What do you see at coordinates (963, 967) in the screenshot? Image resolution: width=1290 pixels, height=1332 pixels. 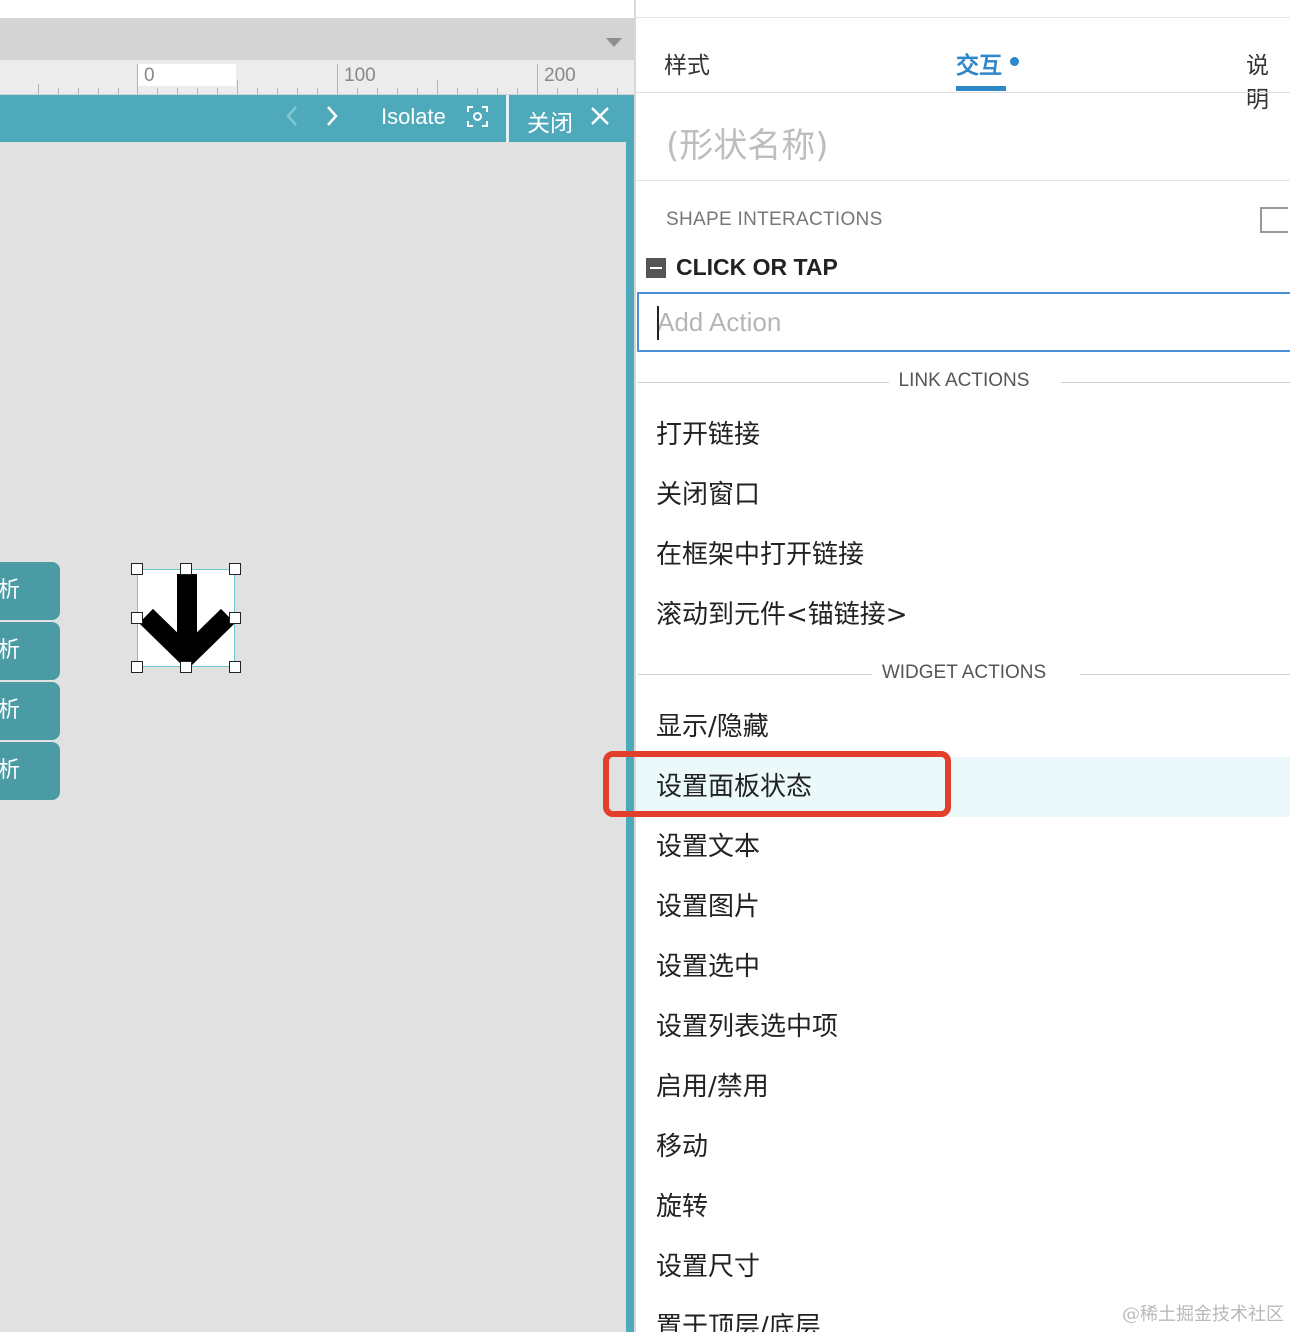 I see `action-item: 设置选中` at bounding box center [963, 967].